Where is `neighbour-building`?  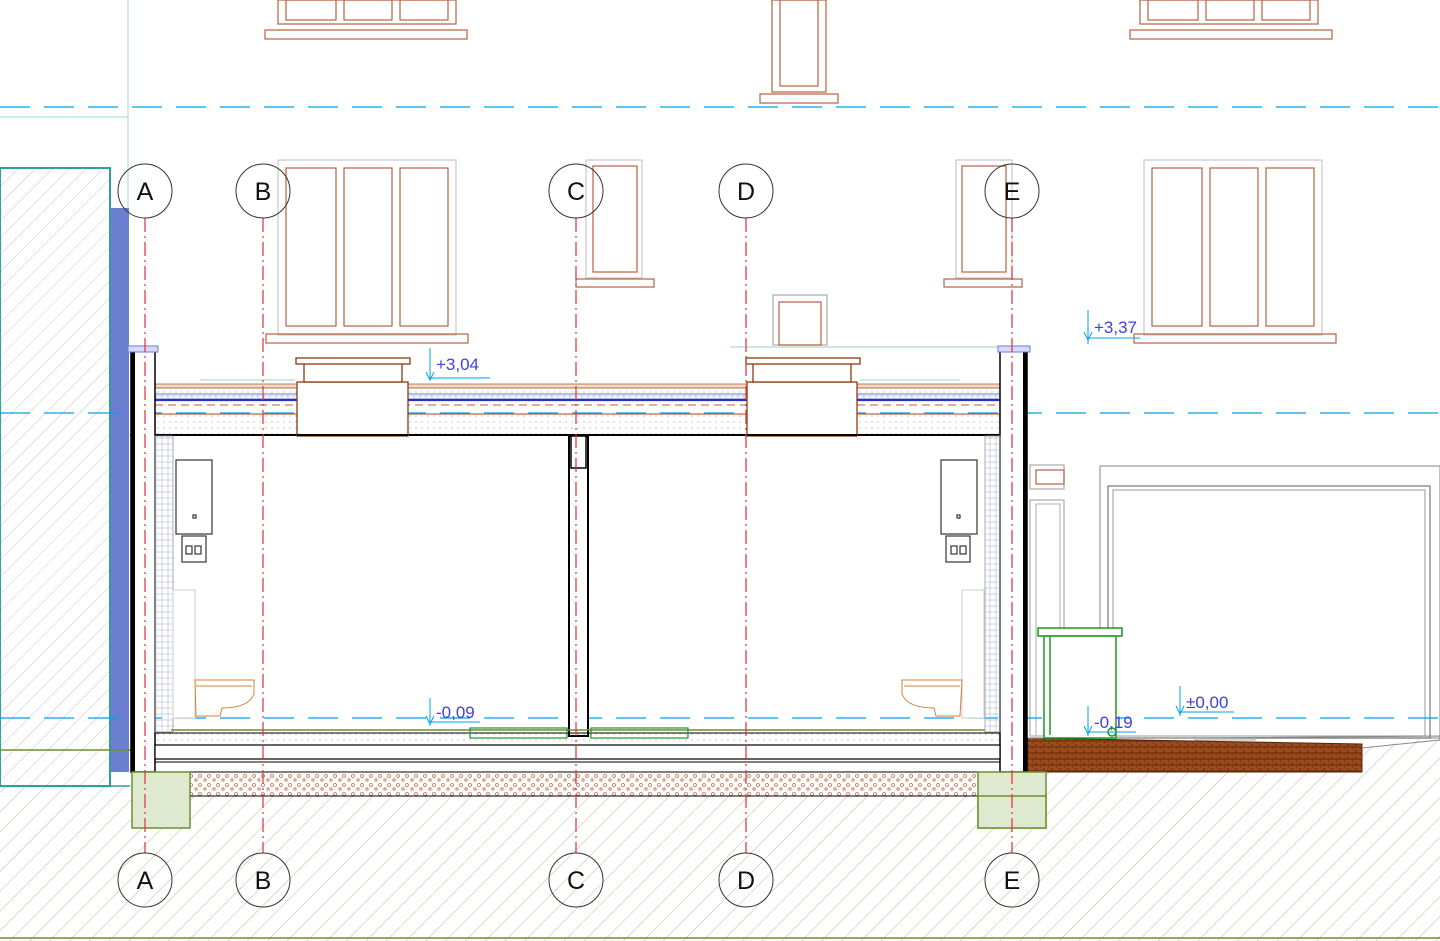
neighbour-building is located at coordinates (64, 393).